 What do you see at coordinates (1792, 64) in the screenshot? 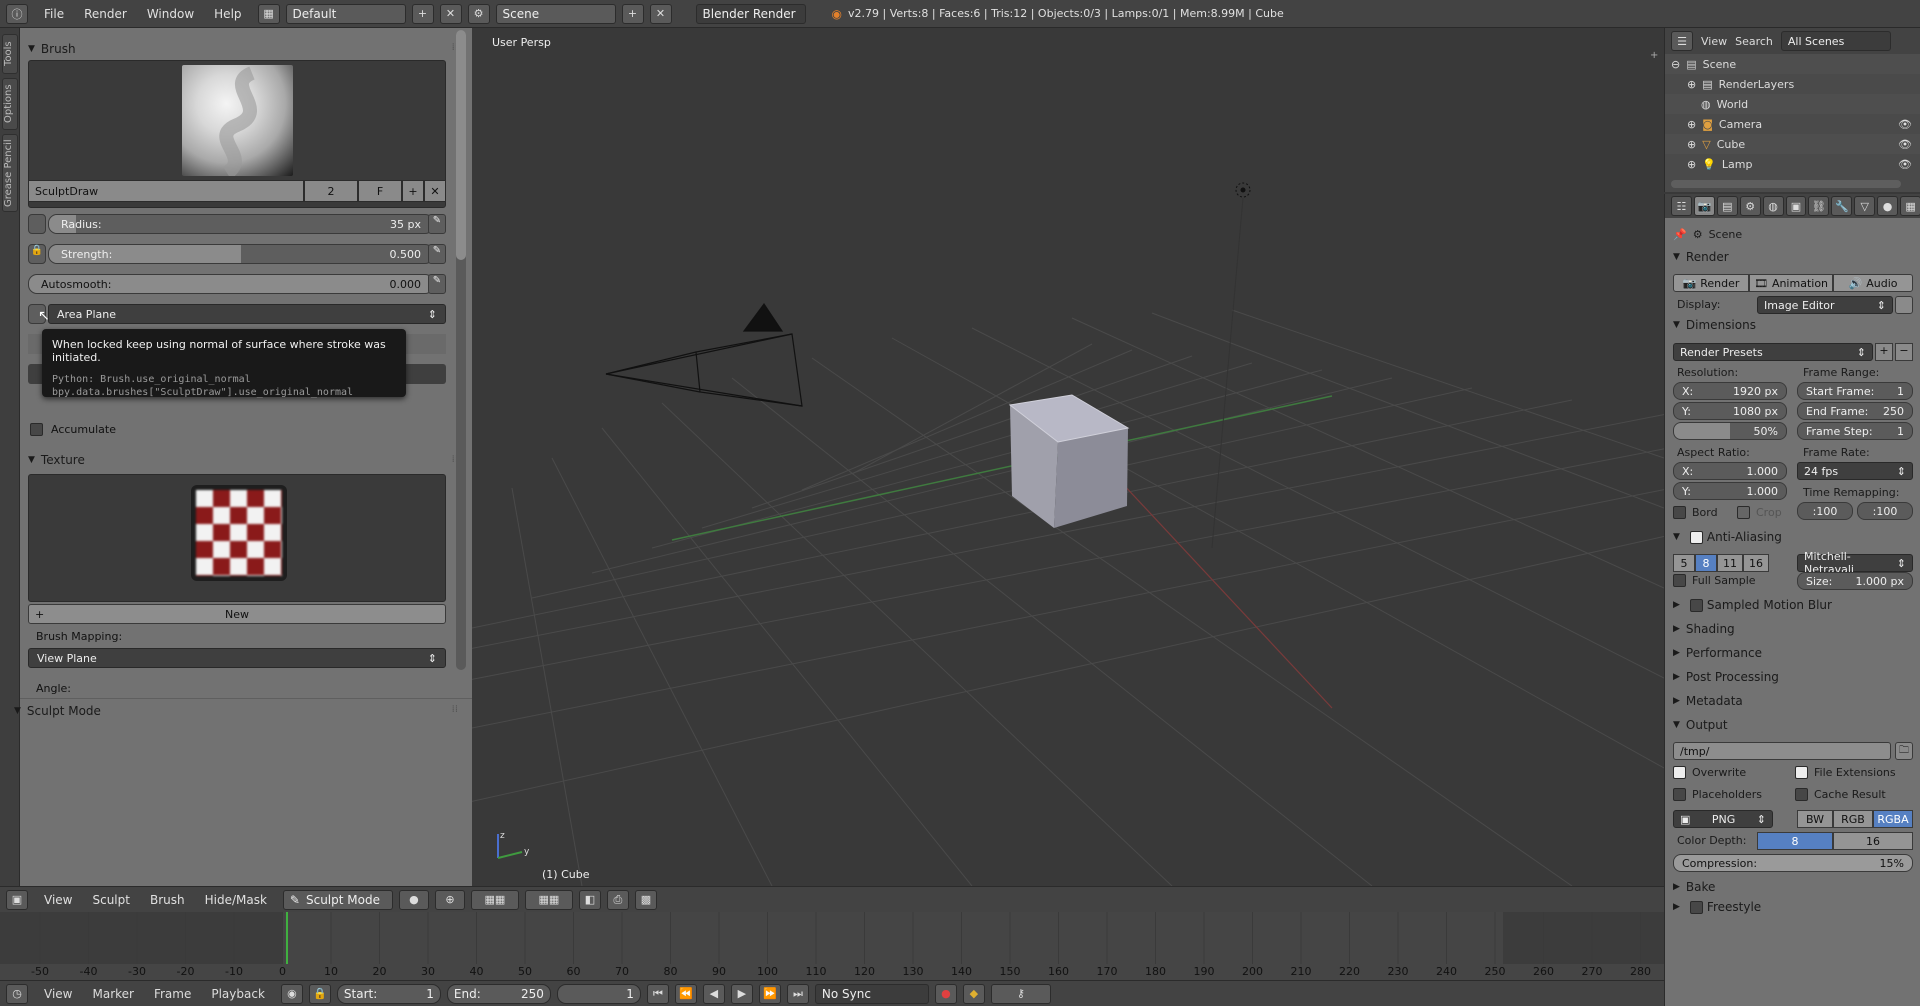
I see `outliner-item-scene: ⊖ ▤ Scene` at bounding box center [1792, 64].